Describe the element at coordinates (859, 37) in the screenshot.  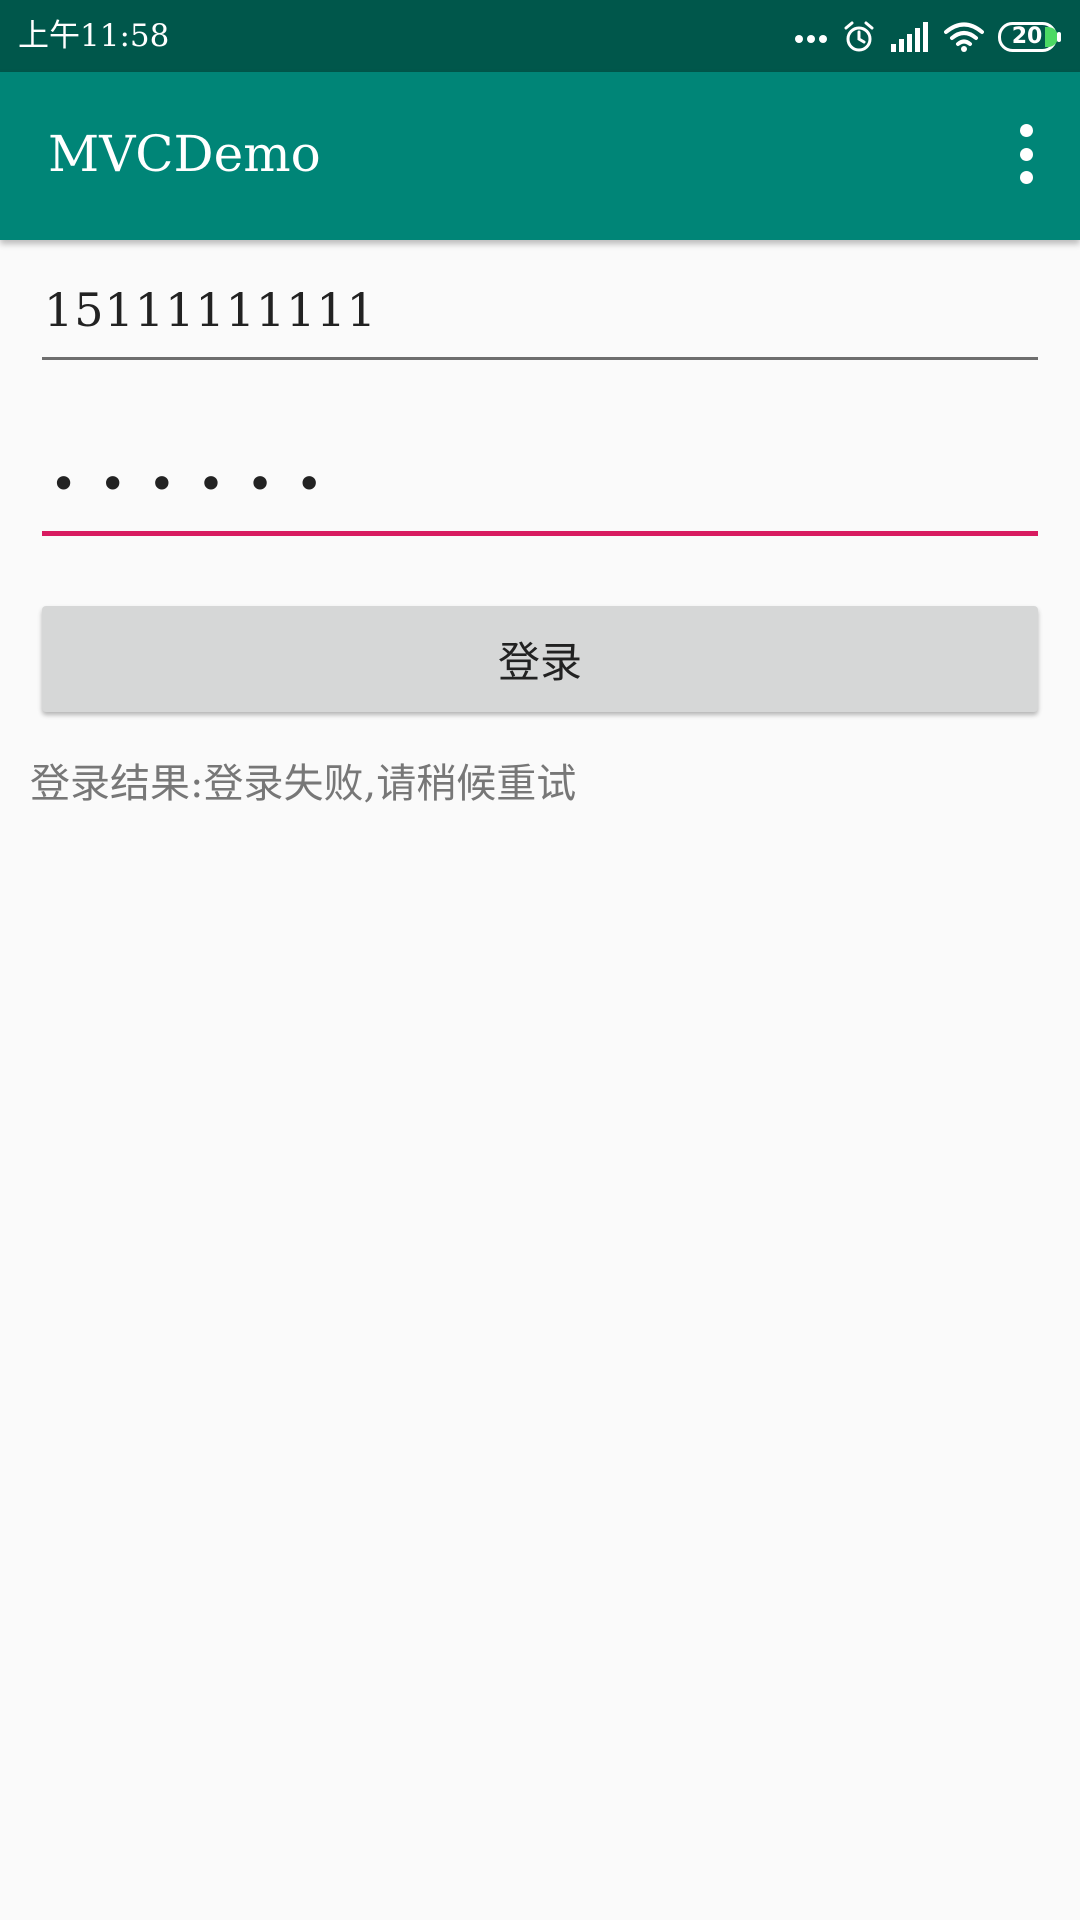
I see `alarm-icon` at that location.